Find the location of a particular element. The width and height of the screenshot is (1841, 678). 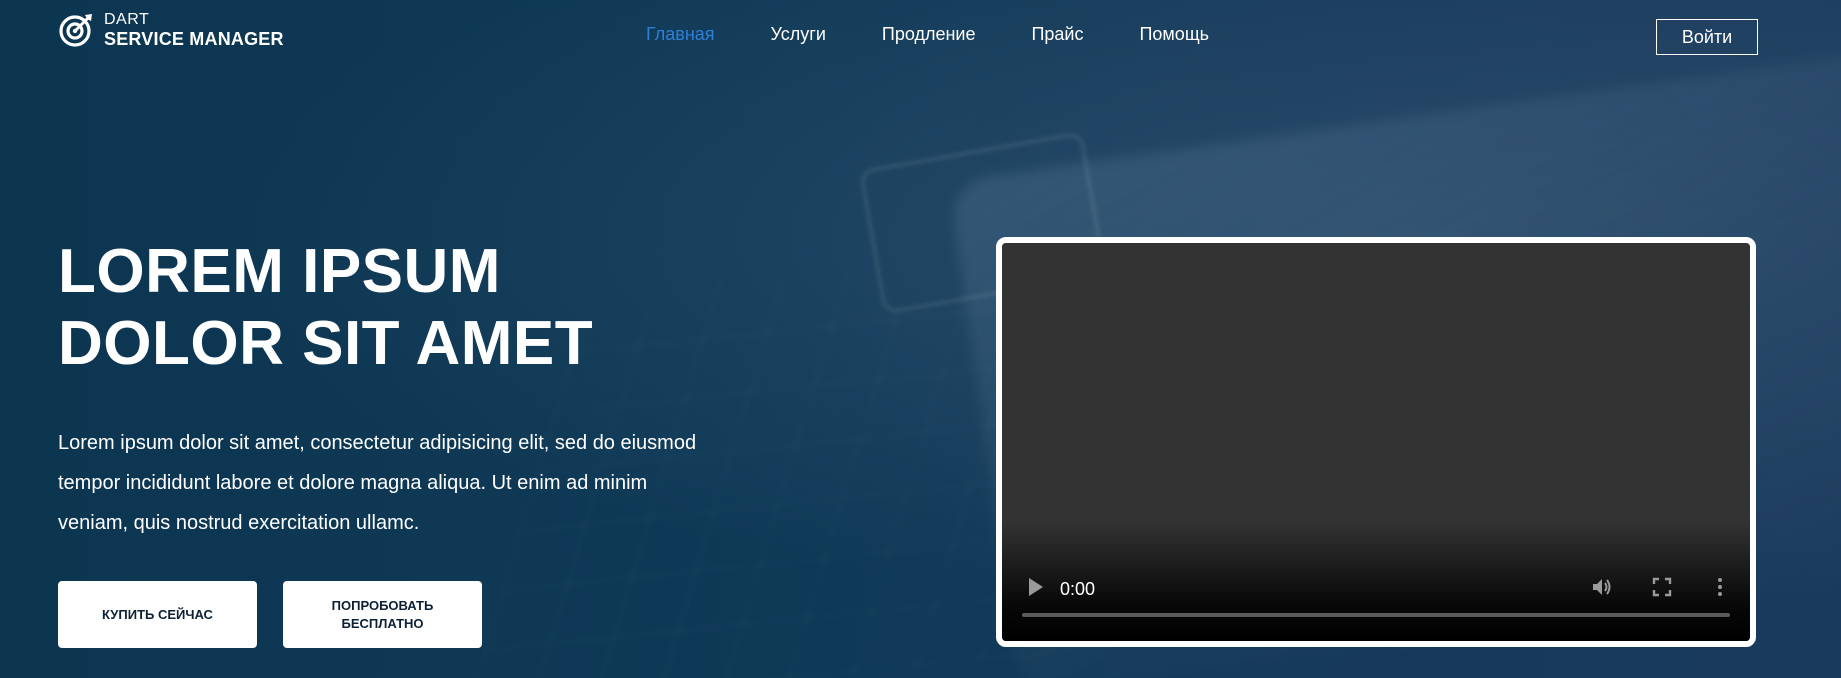

nav-item-renewal: Продление is located at coordinates (929, 34).